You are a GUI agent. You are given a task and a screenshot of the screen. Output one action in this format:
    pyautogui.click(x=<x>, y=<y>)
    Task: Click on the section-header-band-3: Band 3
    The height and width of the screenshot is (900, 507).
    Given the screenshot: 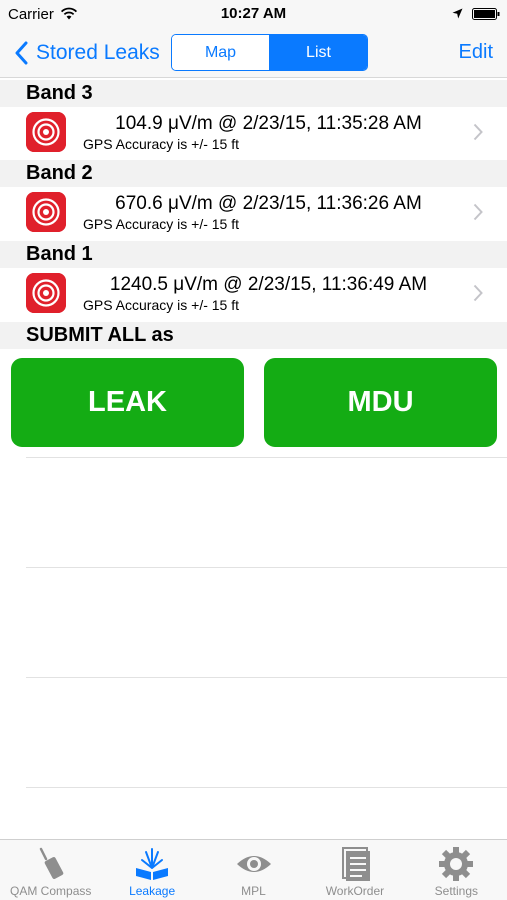 What is the action you would take?
    pyautogui.click(x=253, y=93)
    